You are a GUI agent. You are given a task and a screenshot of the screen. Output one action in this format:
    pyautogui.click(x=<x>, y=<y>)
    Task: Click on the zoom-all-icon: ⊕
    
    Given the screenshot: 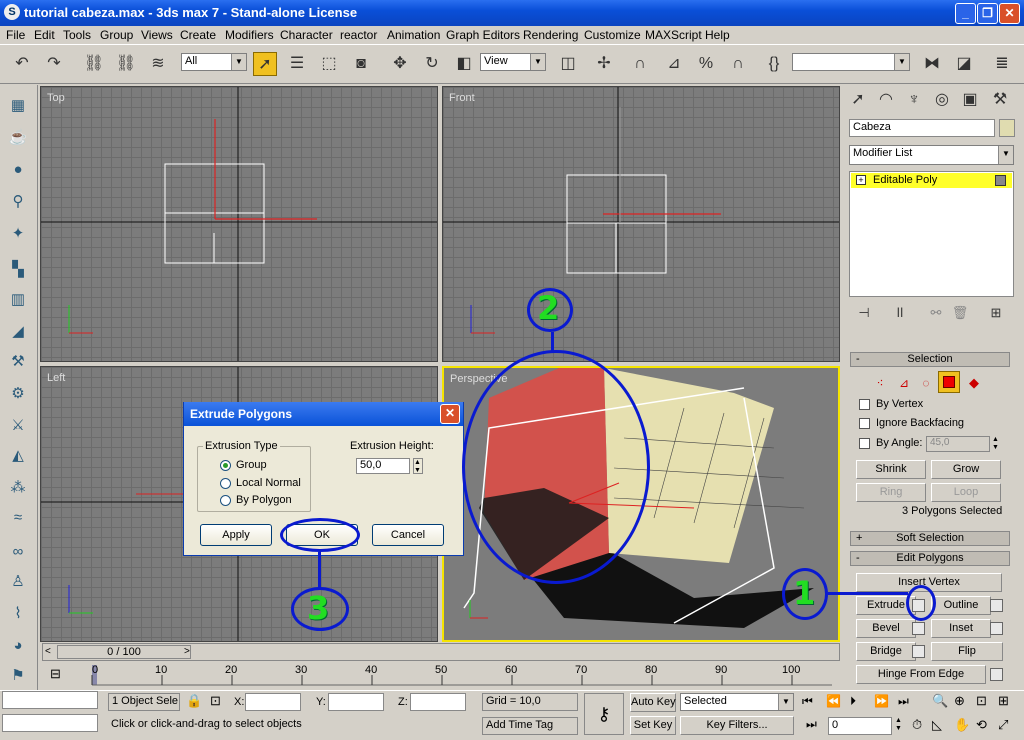 What is the action you would take?
    pyautogui.click(x=959, y=701)
    